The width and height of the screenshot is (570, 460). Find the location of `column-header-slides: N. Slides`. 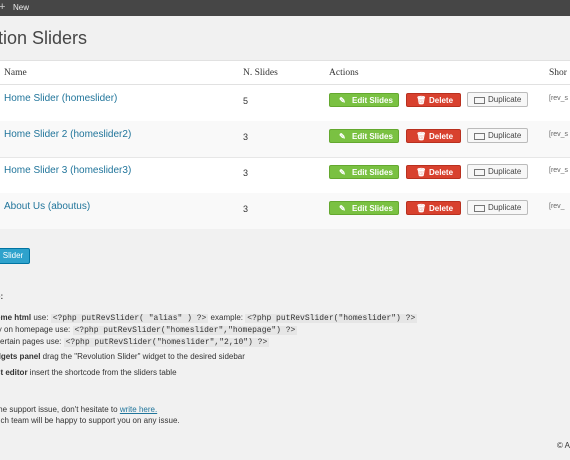

column-header-slides: N. Slides is located at coordinates (260, 73).